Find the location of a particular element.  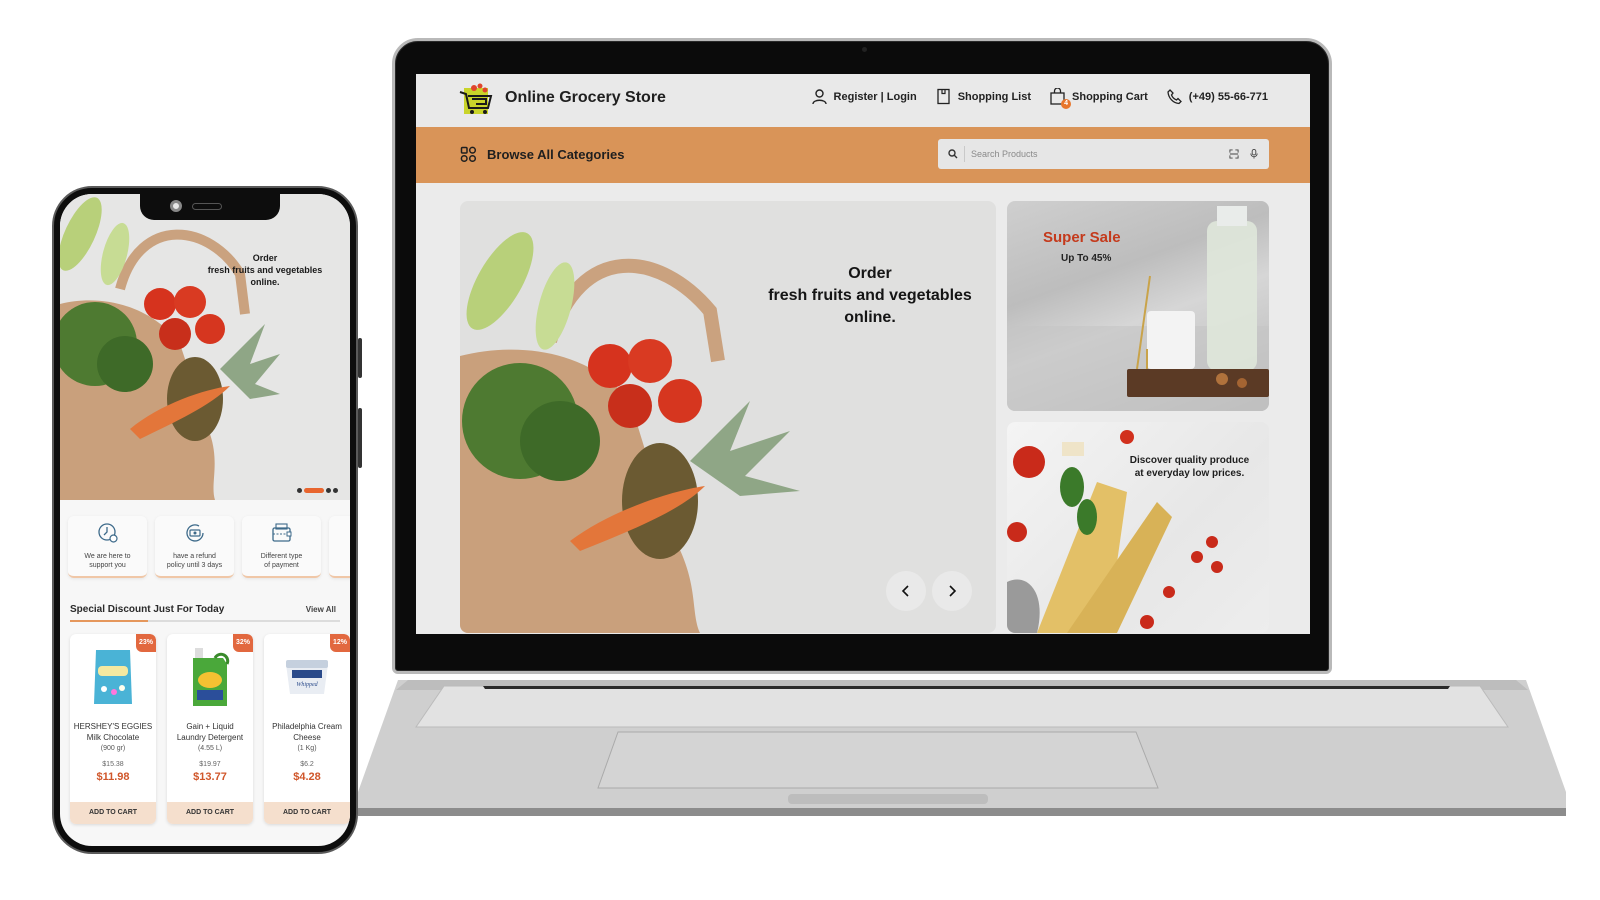

cart-count-badge: 4 is located at coordinates (1066, 104).